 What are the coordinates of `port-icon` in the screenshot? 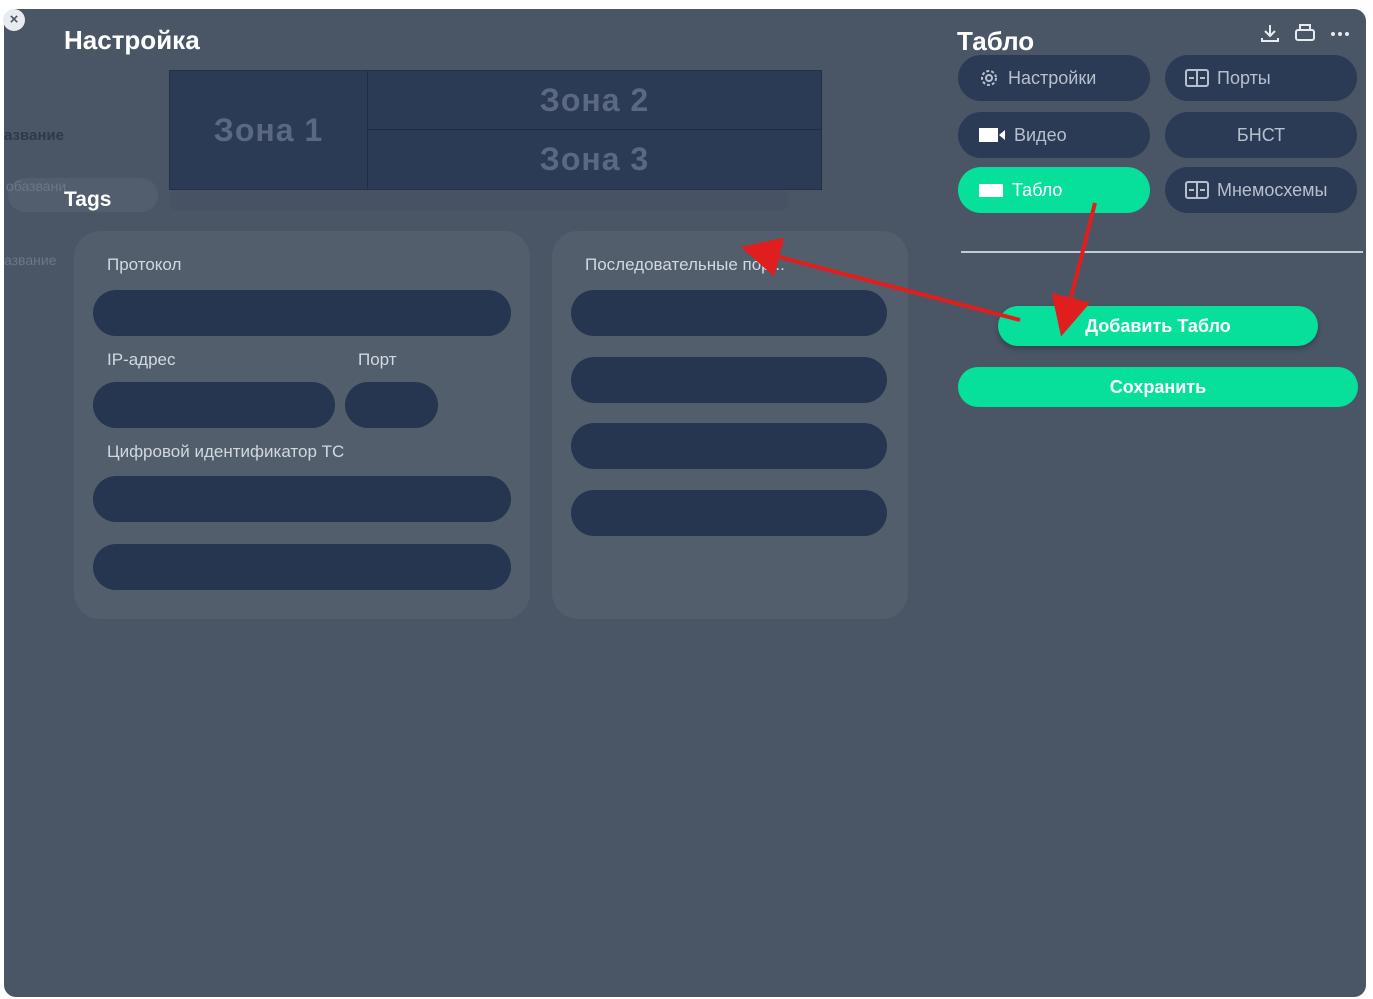 It's located at (1197, 78).